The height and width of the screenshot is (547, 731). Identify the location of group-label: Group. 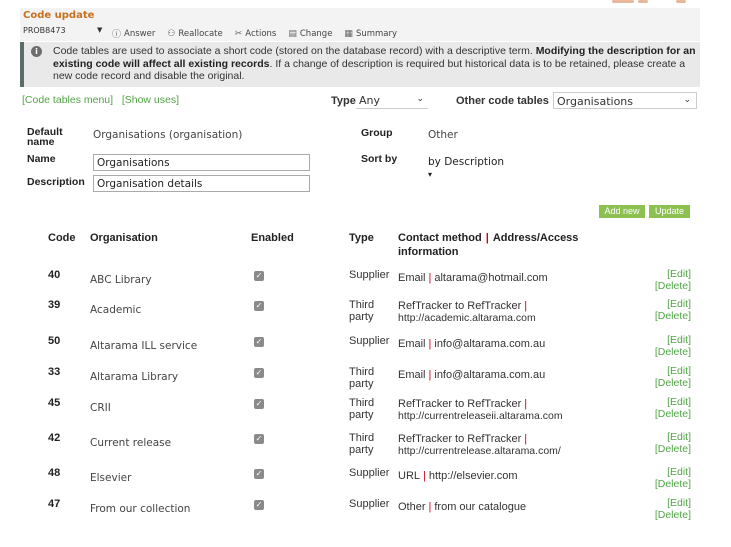
(377, 133).